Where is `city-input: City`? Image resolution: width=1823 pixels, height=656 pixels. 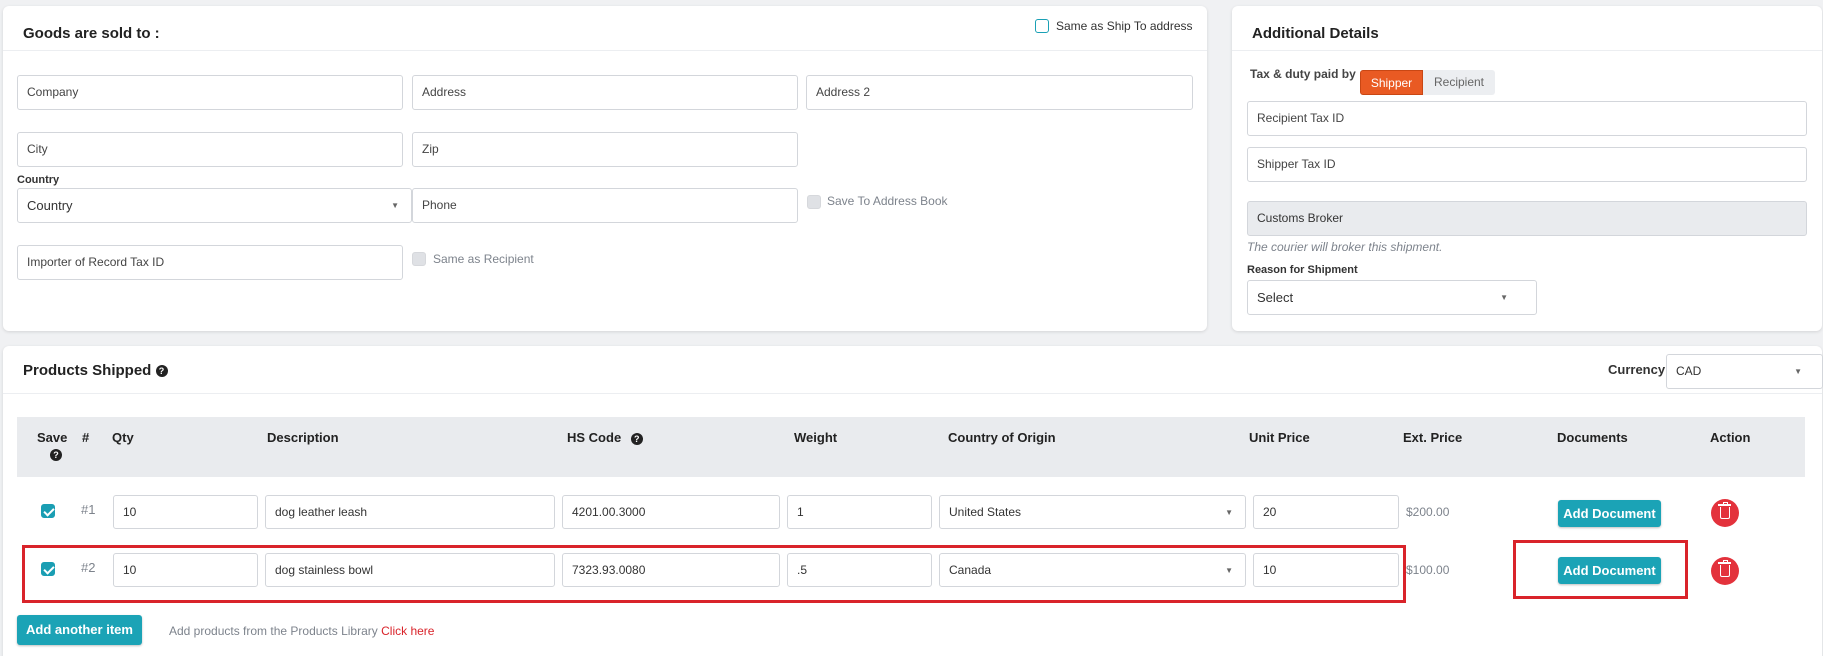
city-input: City is located at coordinates (210, 149).